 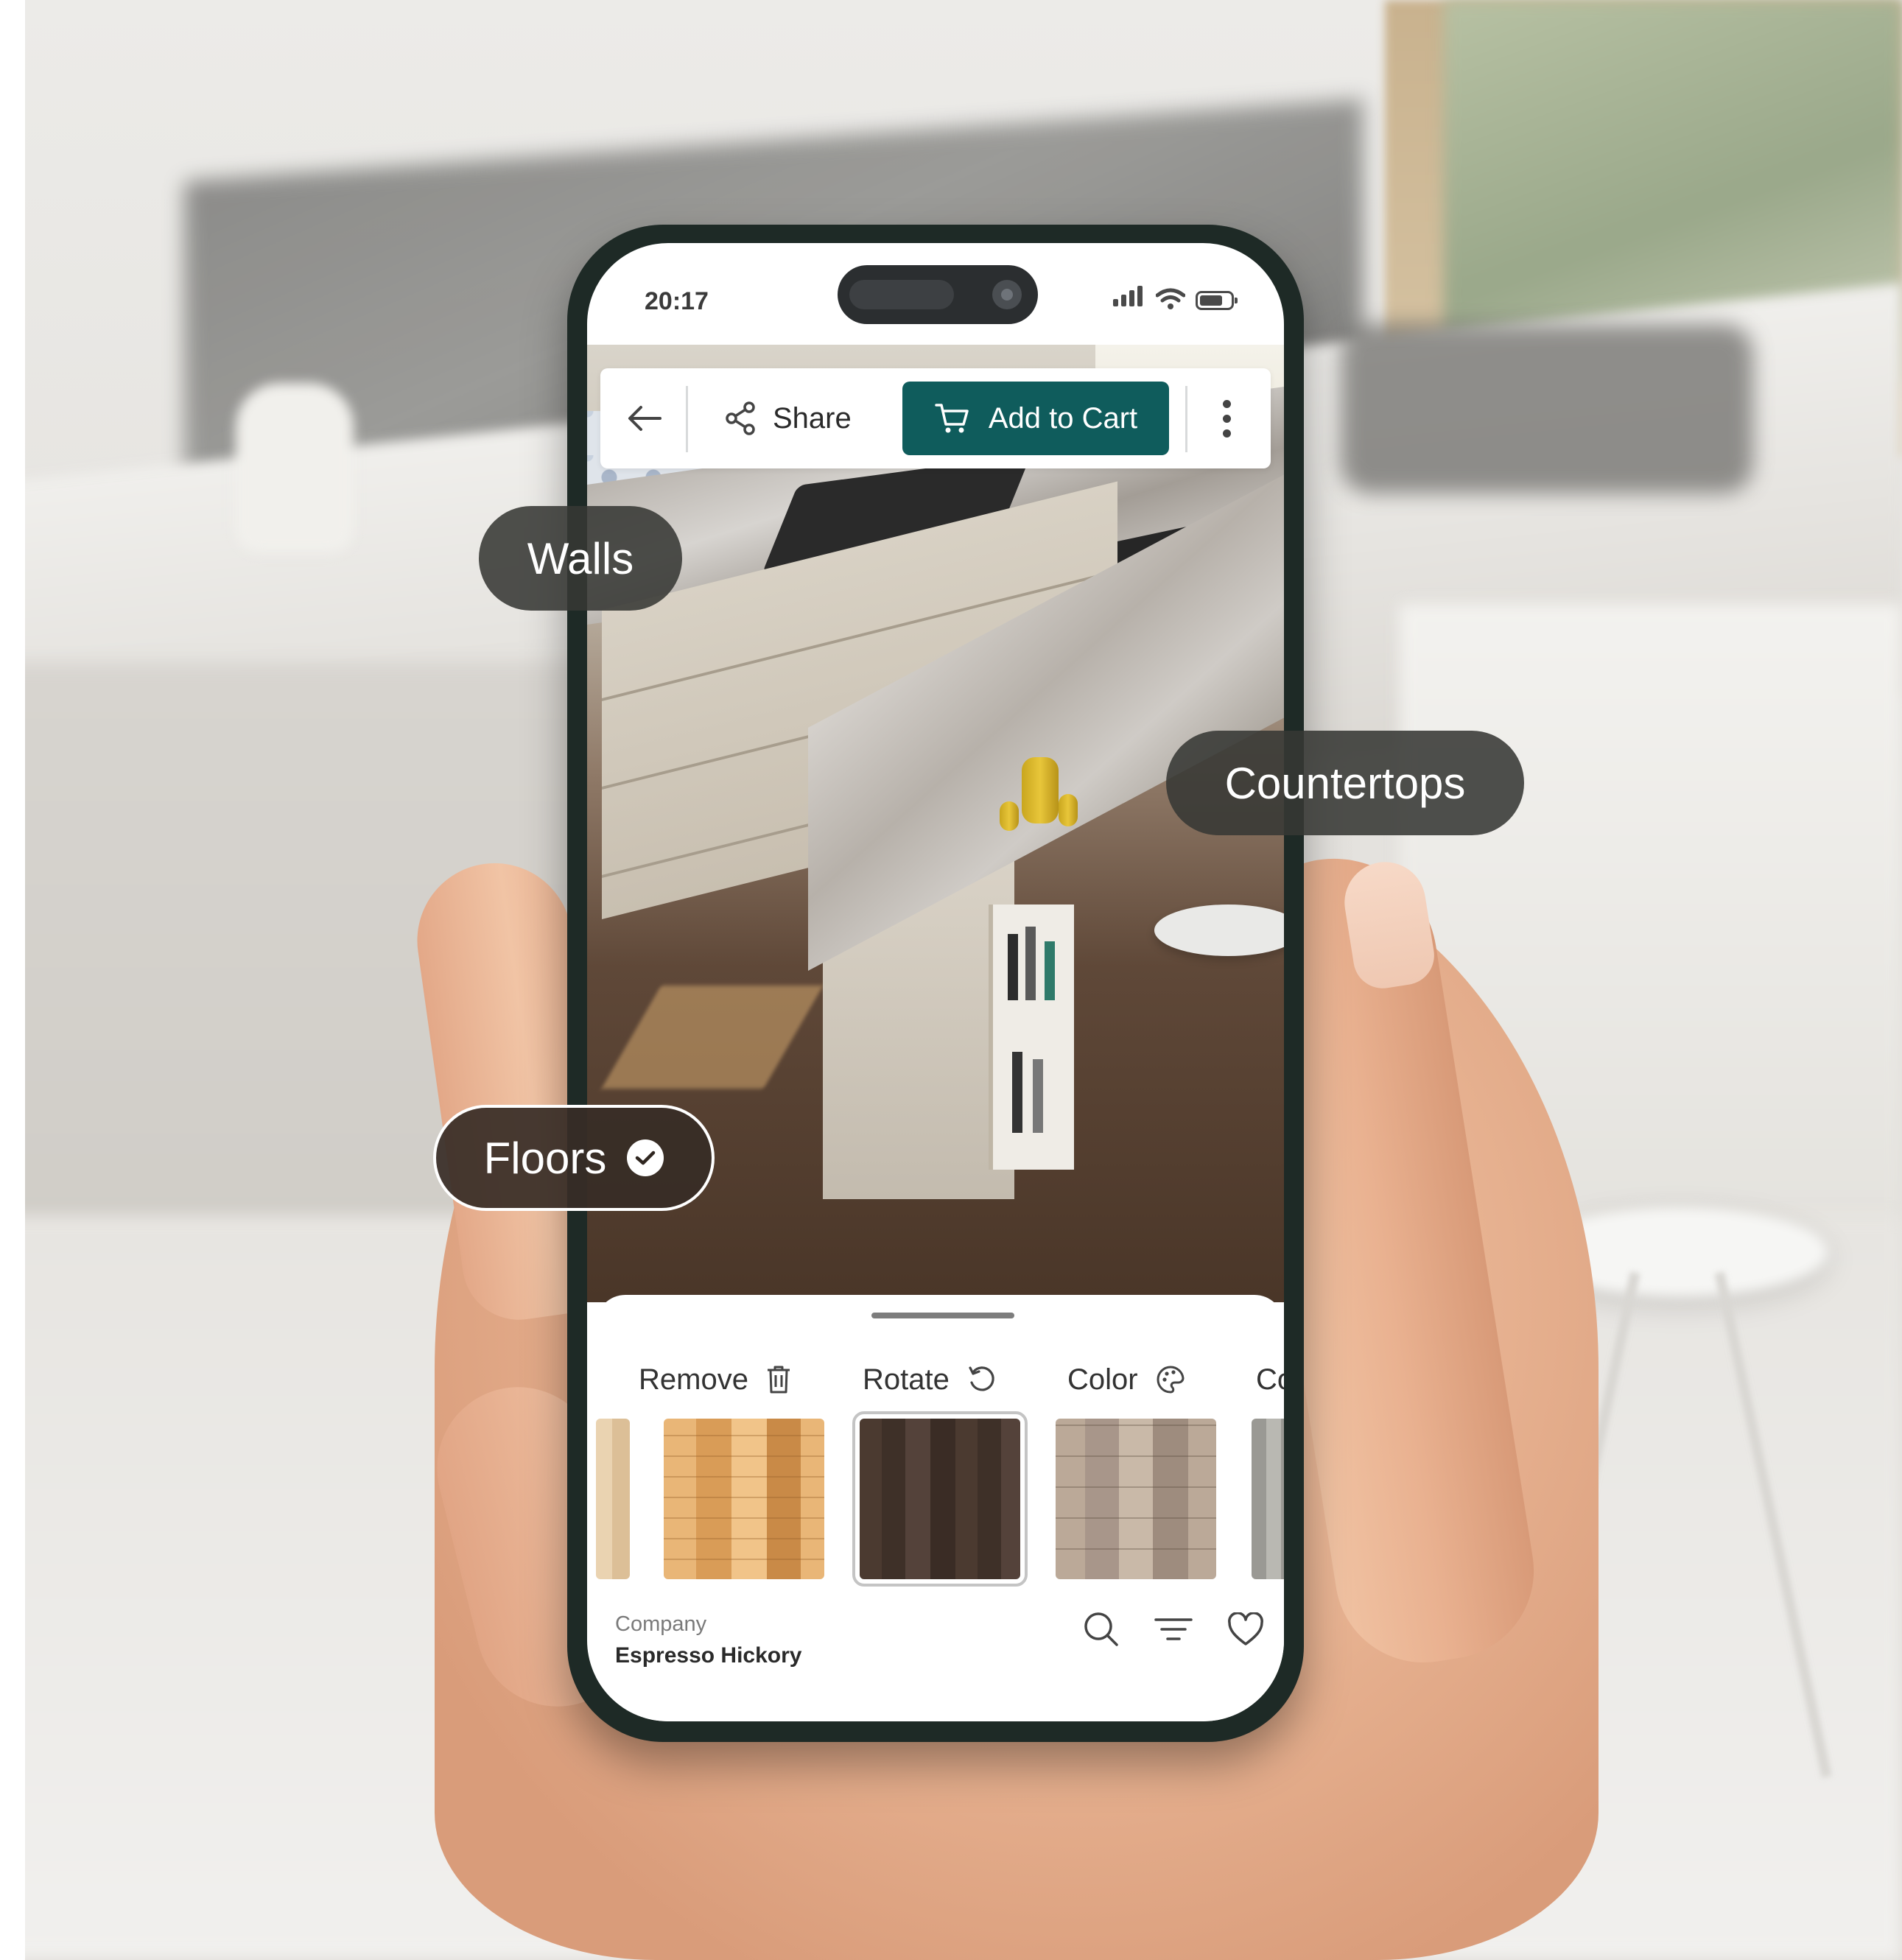 What do you see at coordinates (613, 1499) in the screenshot?
I see `swatch-partial-light` at bounding box center [613, 1499].